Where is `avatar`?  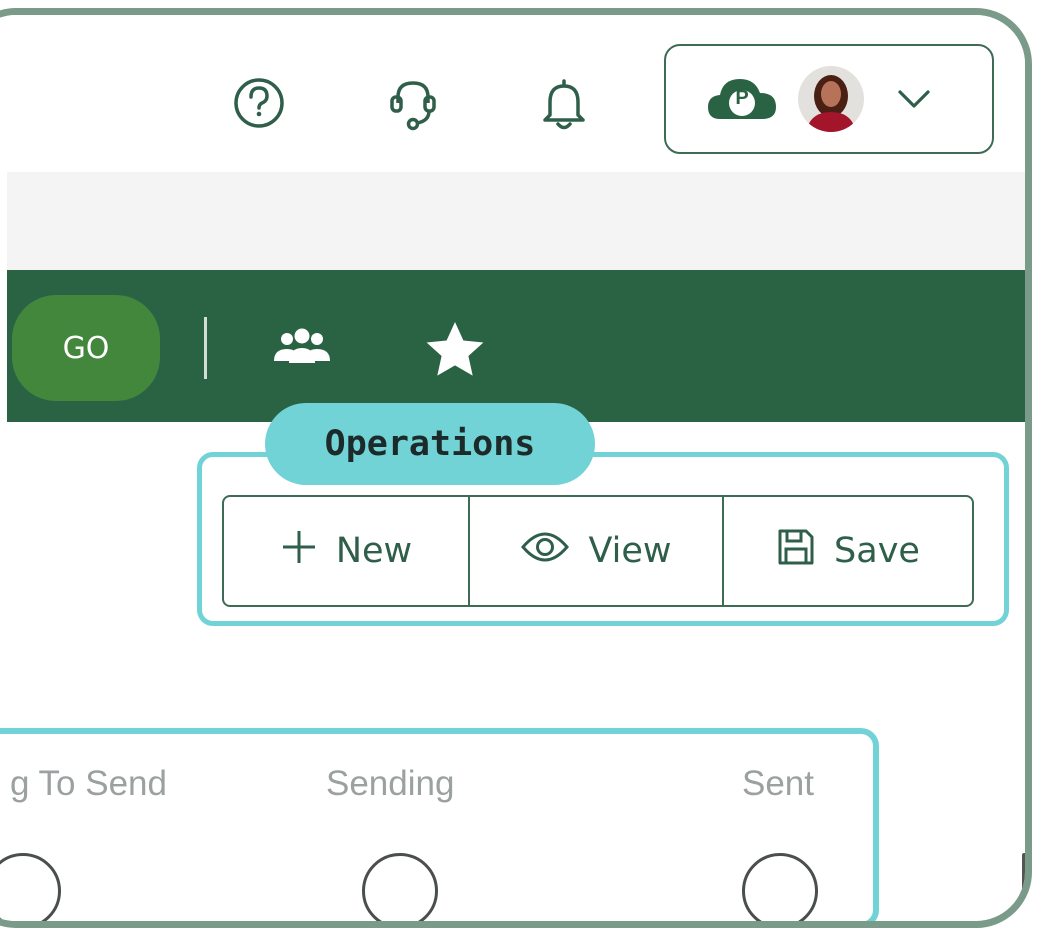 avatar is located at coordinates (831, 99).